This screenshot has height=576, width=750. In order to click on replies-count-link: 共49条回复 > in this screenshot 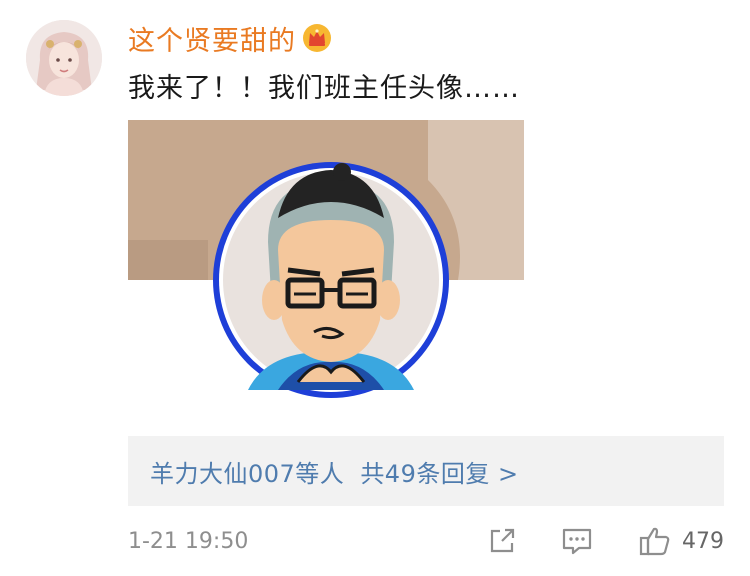, I will do `click(439, 471)`.